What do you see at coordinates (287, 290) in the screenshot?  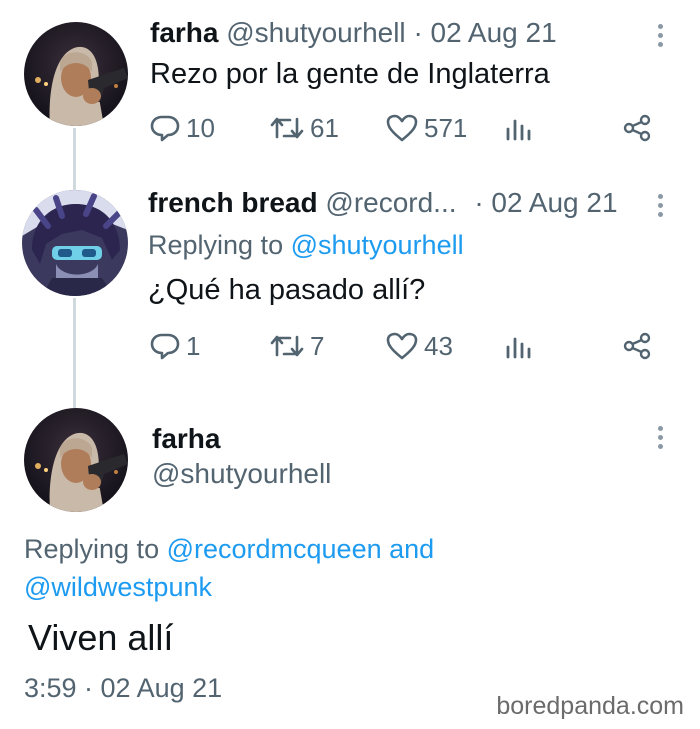 I see `tweet2-text: ¿Qué ha pasado allí?` at bounding box center [287, 290].